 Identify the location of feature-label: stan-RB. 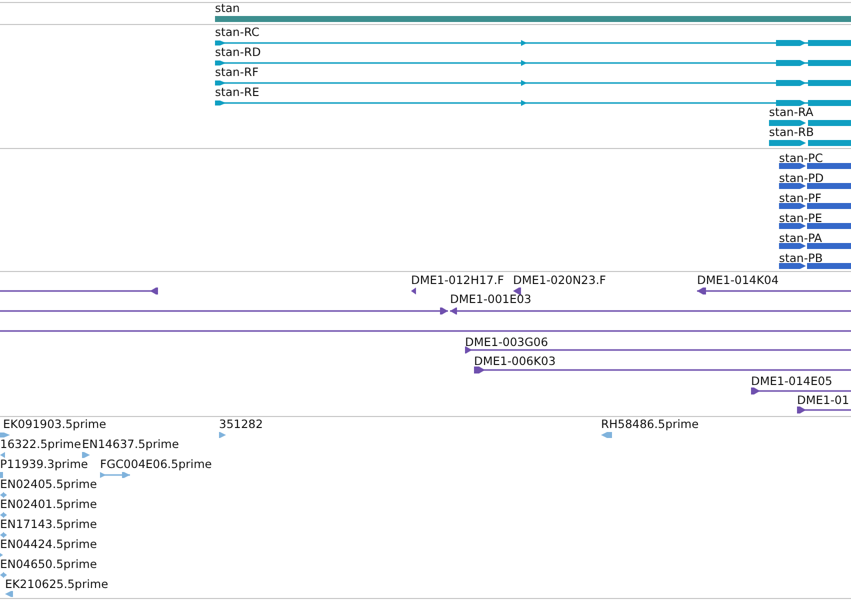
(791, 131).